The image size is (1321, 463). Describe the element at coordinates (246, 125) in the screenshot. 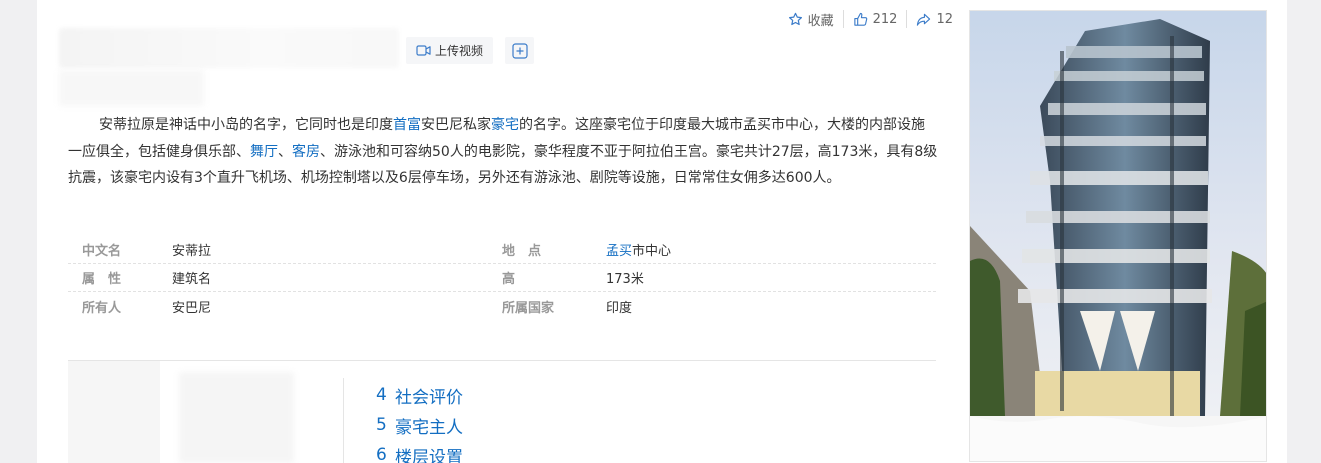

I see `summary-text: 安蒂拉原是神话中小岛的名字，它同时也是印度` at that location.